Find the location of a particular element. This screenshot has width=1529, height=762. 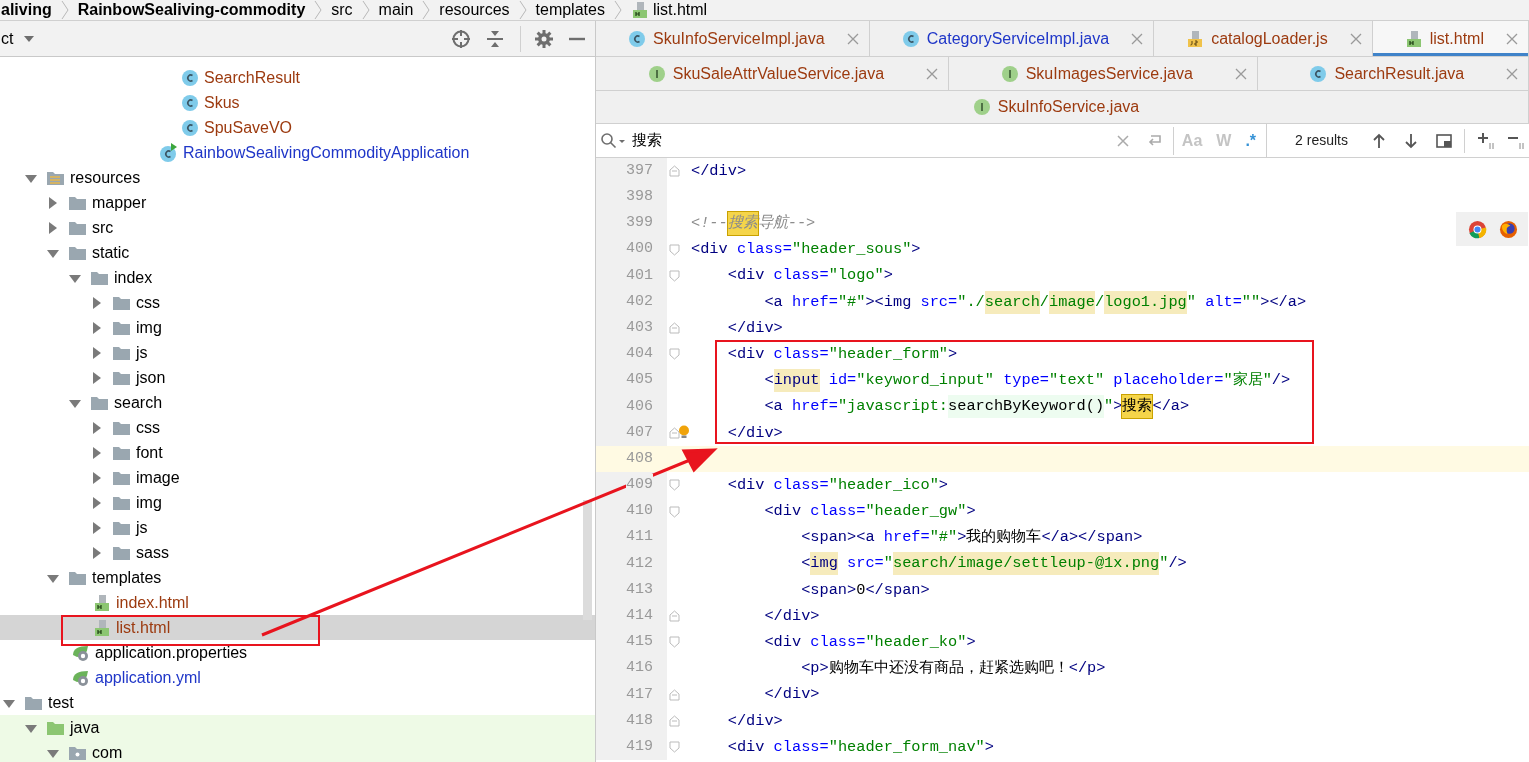

tree-item: templates is located at coordinates (297, 577).